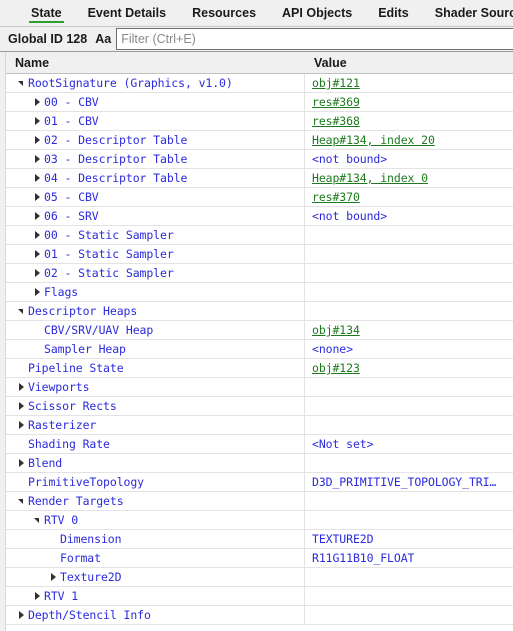 The image size is (513, 631). What do you see at coordinates (259, 539) in the screenshot?
I see `table-row: Dimension TEXTURE2D` at bounding box center [259, 539].